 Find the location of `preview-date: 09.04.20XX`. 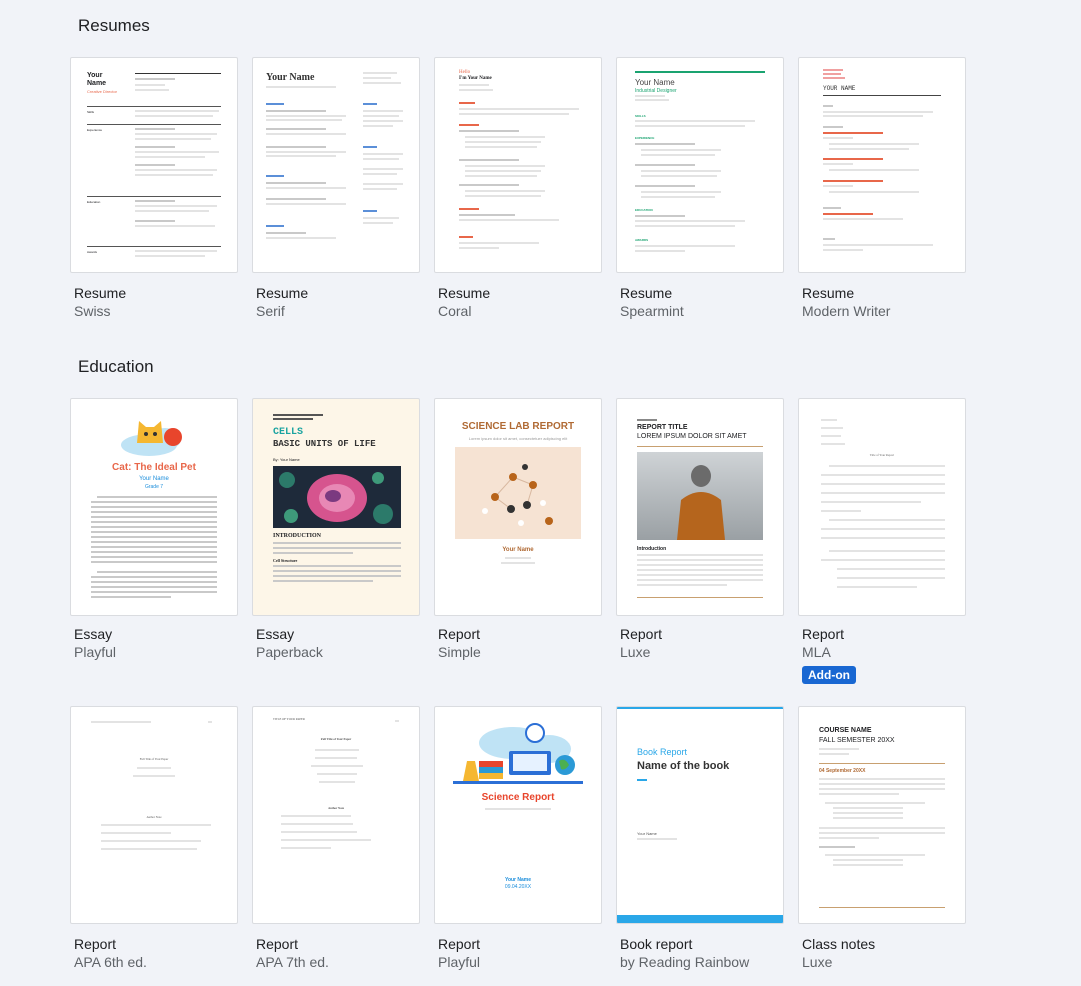

preview-date: 09.04.20XX is located at coordinates (518, 887).